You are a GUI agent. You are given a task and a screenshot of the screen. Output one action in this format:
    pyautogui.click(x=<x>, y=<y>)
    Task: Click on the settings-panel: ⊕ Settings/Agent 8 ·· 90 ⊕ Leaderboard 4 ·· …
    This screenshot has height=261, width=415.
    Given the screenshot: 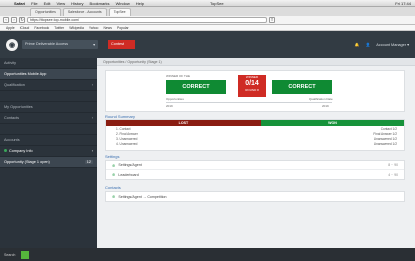 What is the action you would take?
    pyautogui.click(x=255, y=170)
    